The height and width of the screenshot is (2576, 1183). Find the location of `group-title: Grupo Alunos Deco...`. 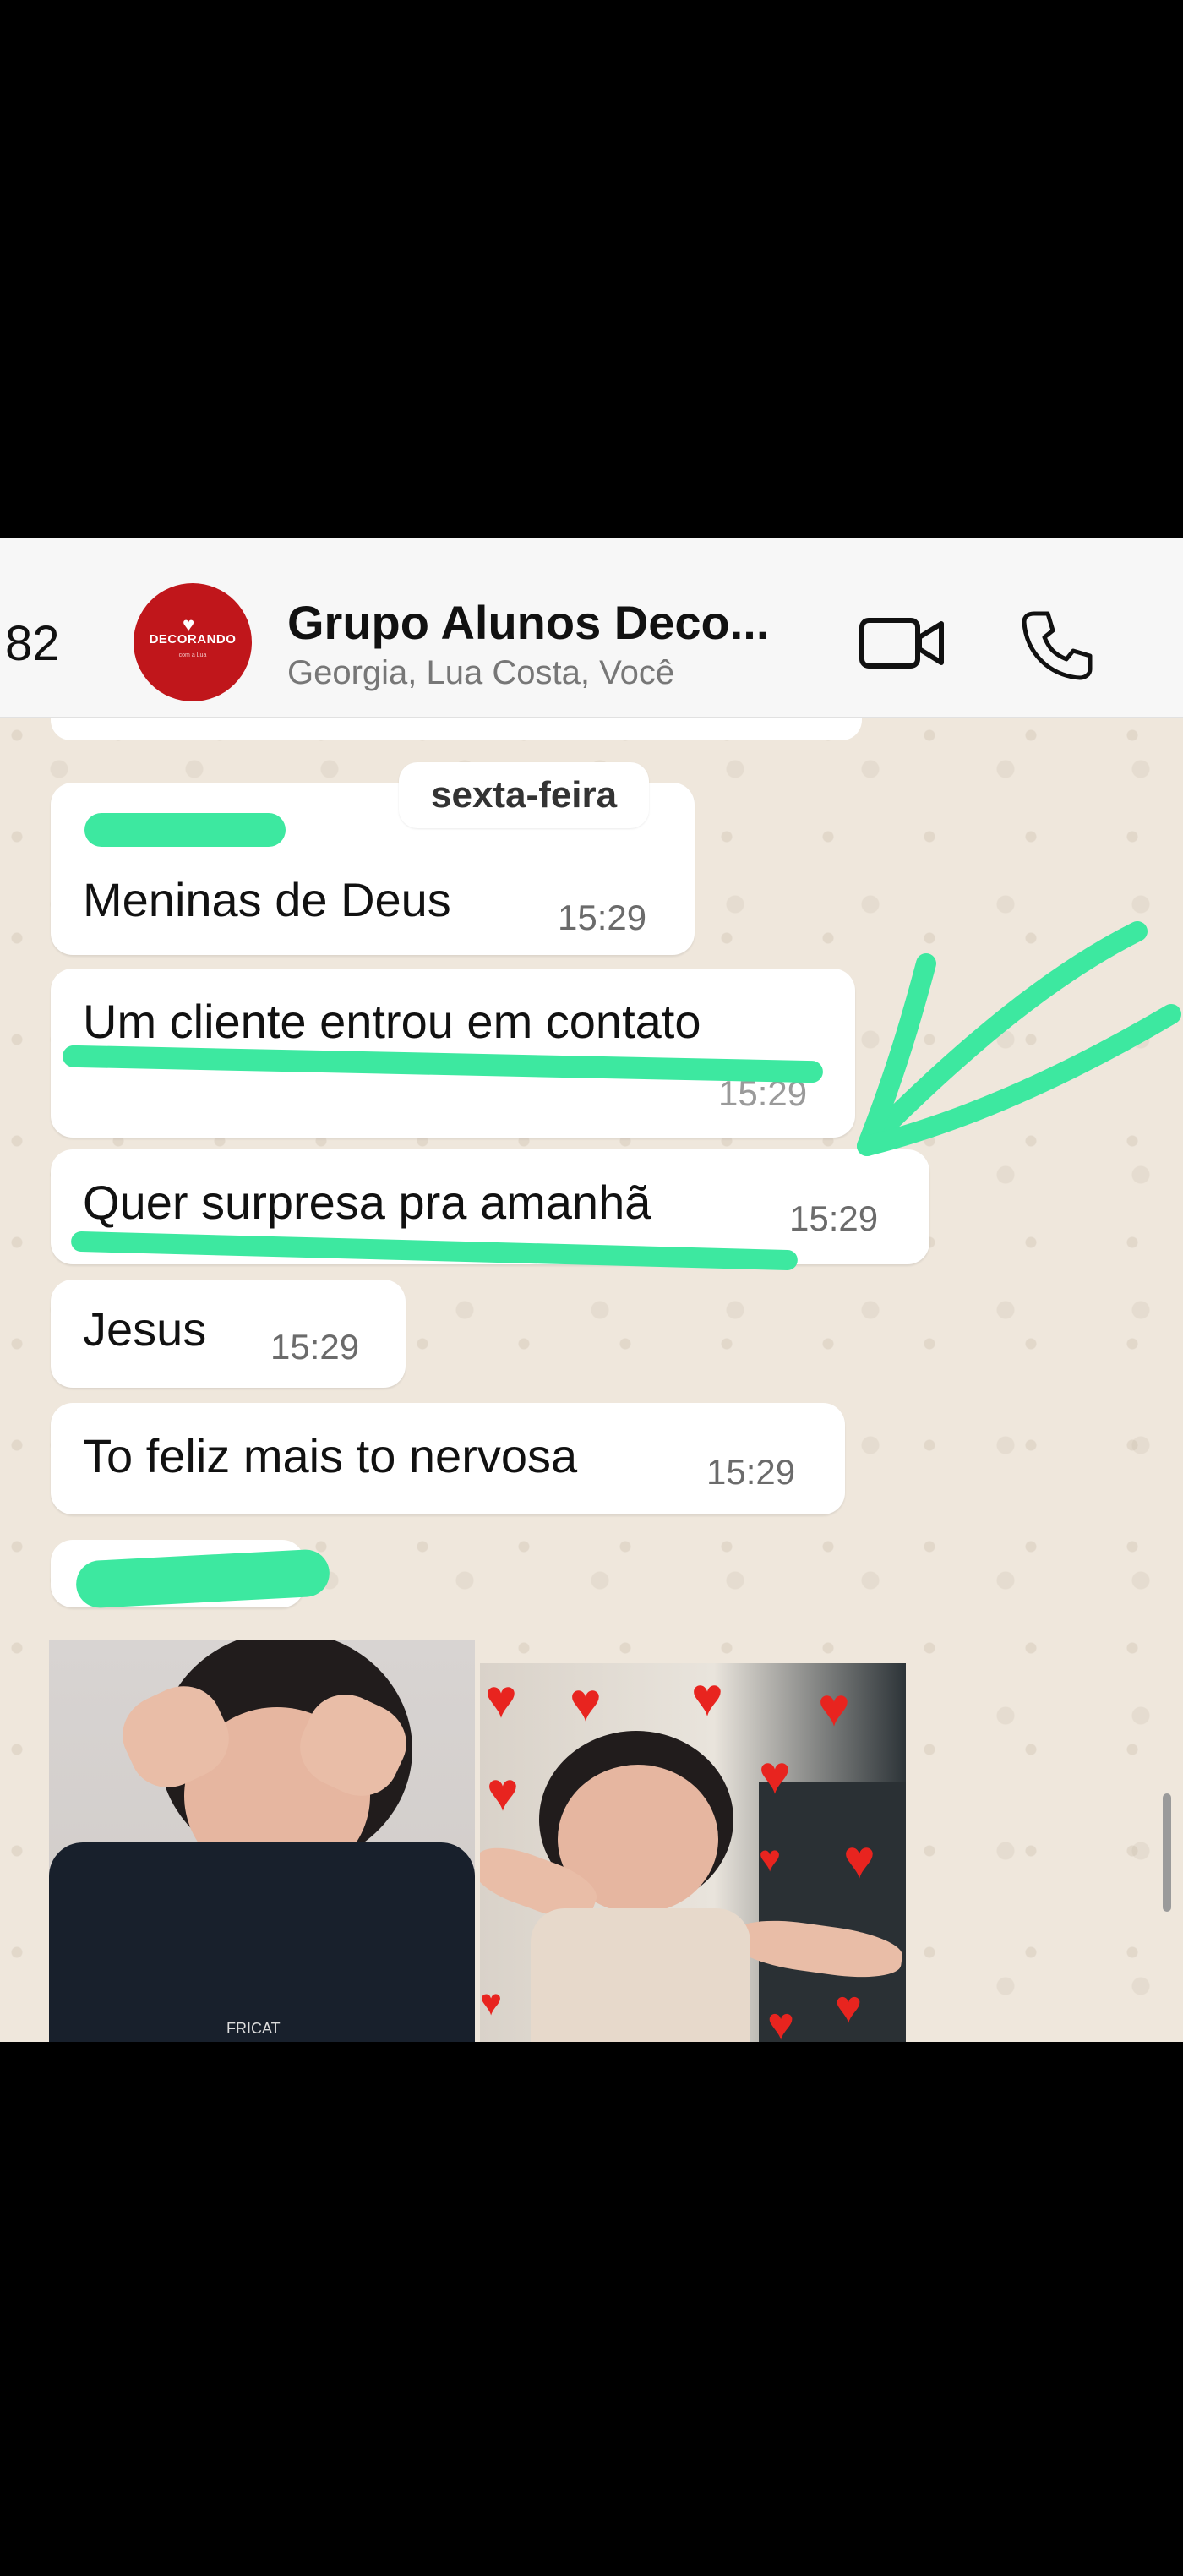

group-title: Grupo Alunos Deco... is located at coordinates (528, 622).